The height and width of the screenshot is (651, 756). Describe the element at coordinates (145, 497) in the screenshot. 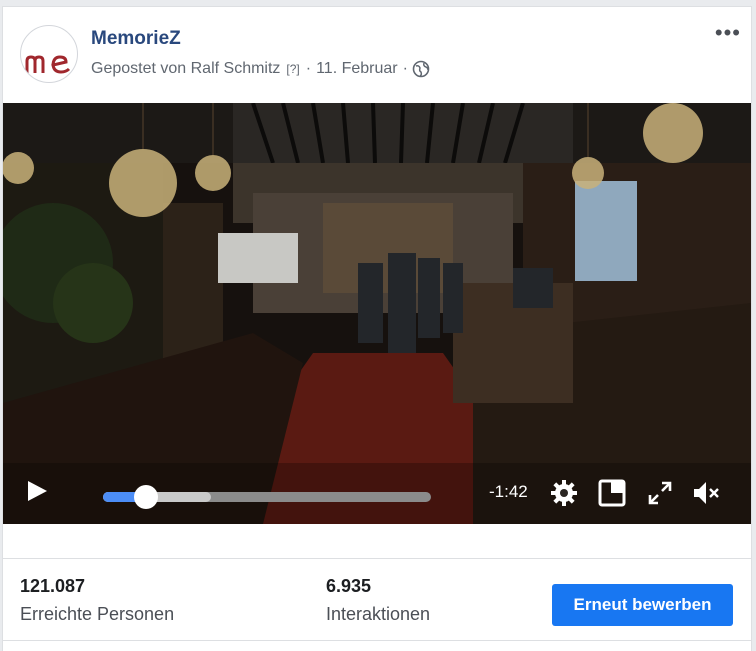

I see `scrubber-handle` at that location.